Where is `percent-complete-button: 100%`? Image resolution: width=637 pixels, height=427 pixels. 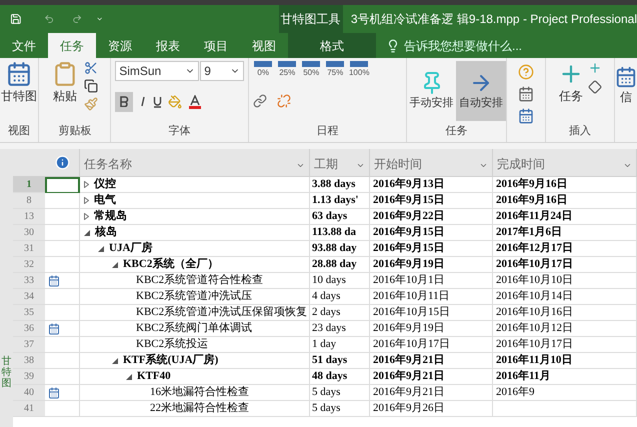 percent-complete-button: 100% is located at coordinates (359, 70).